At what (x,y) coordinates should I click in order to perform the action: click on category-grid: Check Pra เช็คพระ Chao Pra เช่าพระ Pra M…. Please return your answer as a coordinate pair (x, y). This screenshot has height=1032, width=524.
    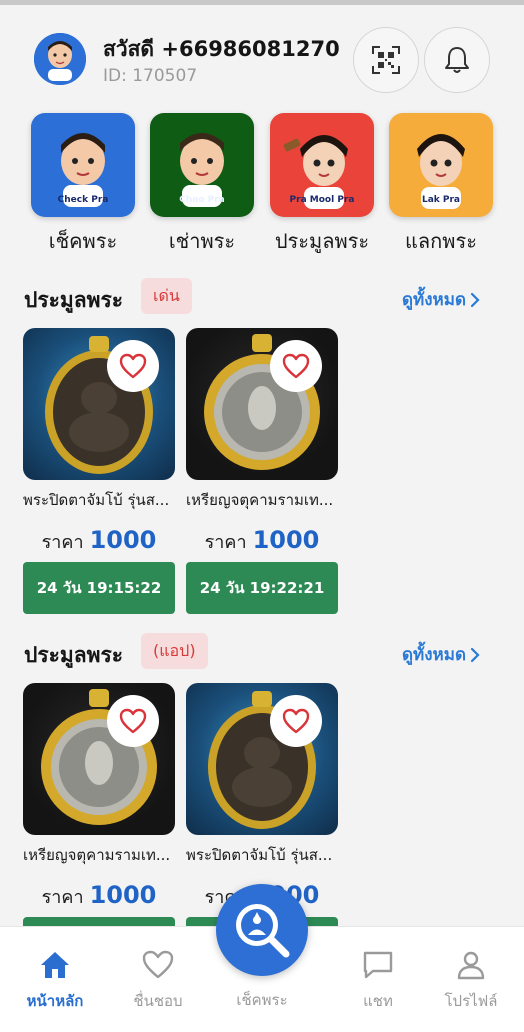
    Looking at the image, I should click on (262, 183).